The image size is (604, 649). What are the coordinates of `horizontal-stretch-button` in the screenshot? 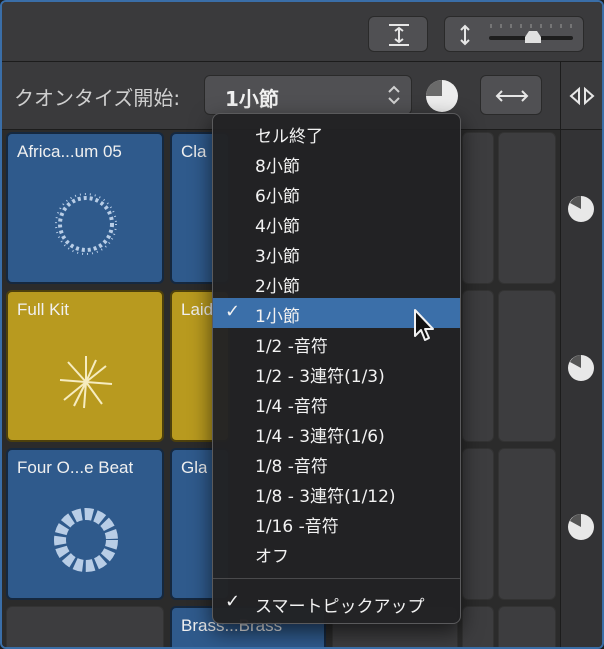 It's located at (511, 95).